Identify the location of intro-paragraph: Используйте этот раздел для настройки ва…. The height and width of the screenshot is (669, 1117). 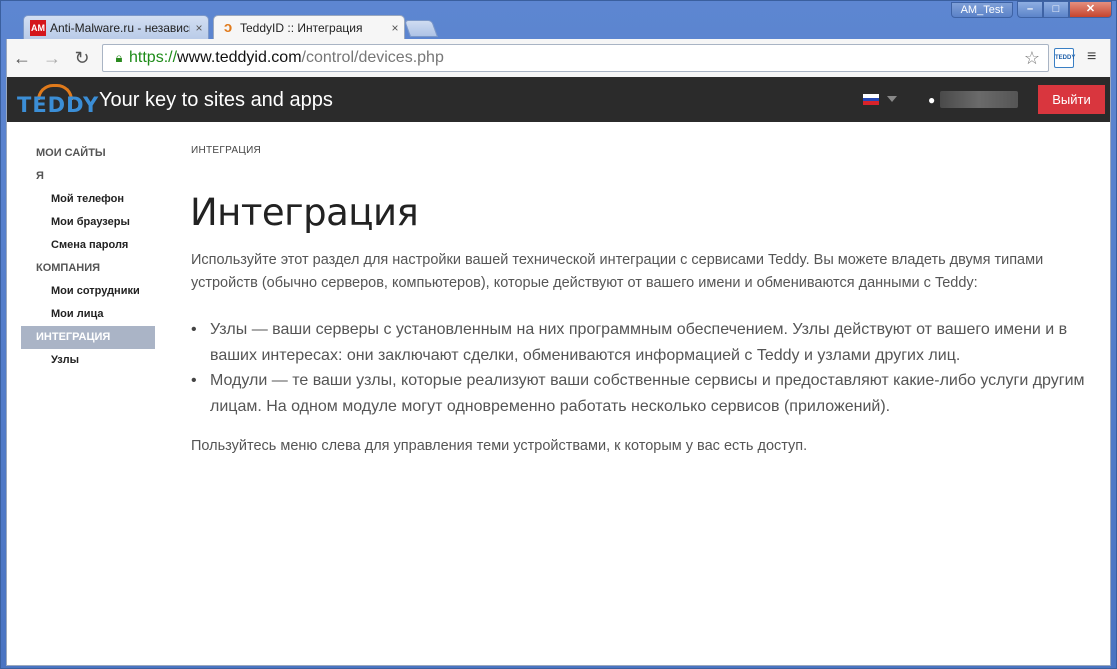
(617, 271).